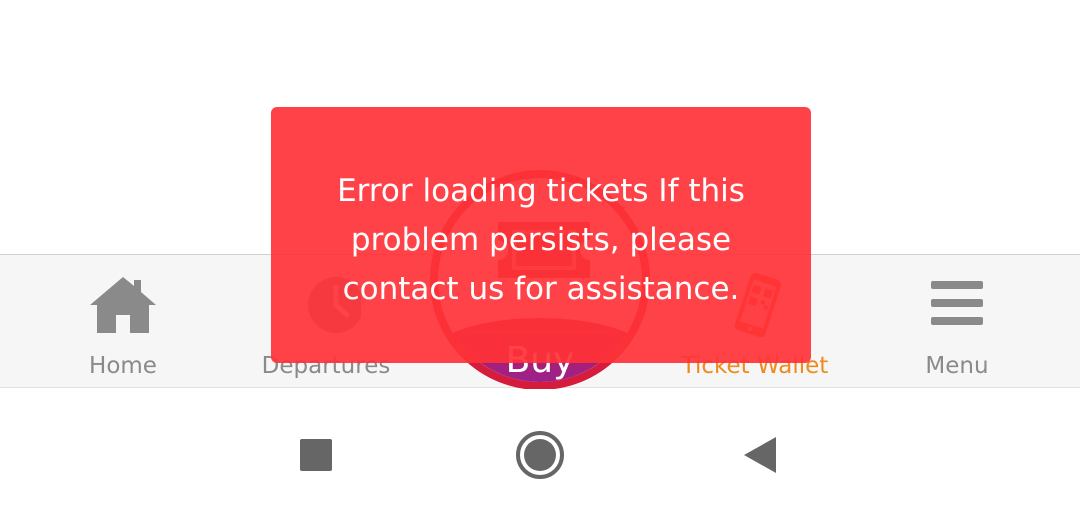 Image resolution: width=1080 pixels, height=519 pixels. I want to click on home-icon, so click(123, 305).